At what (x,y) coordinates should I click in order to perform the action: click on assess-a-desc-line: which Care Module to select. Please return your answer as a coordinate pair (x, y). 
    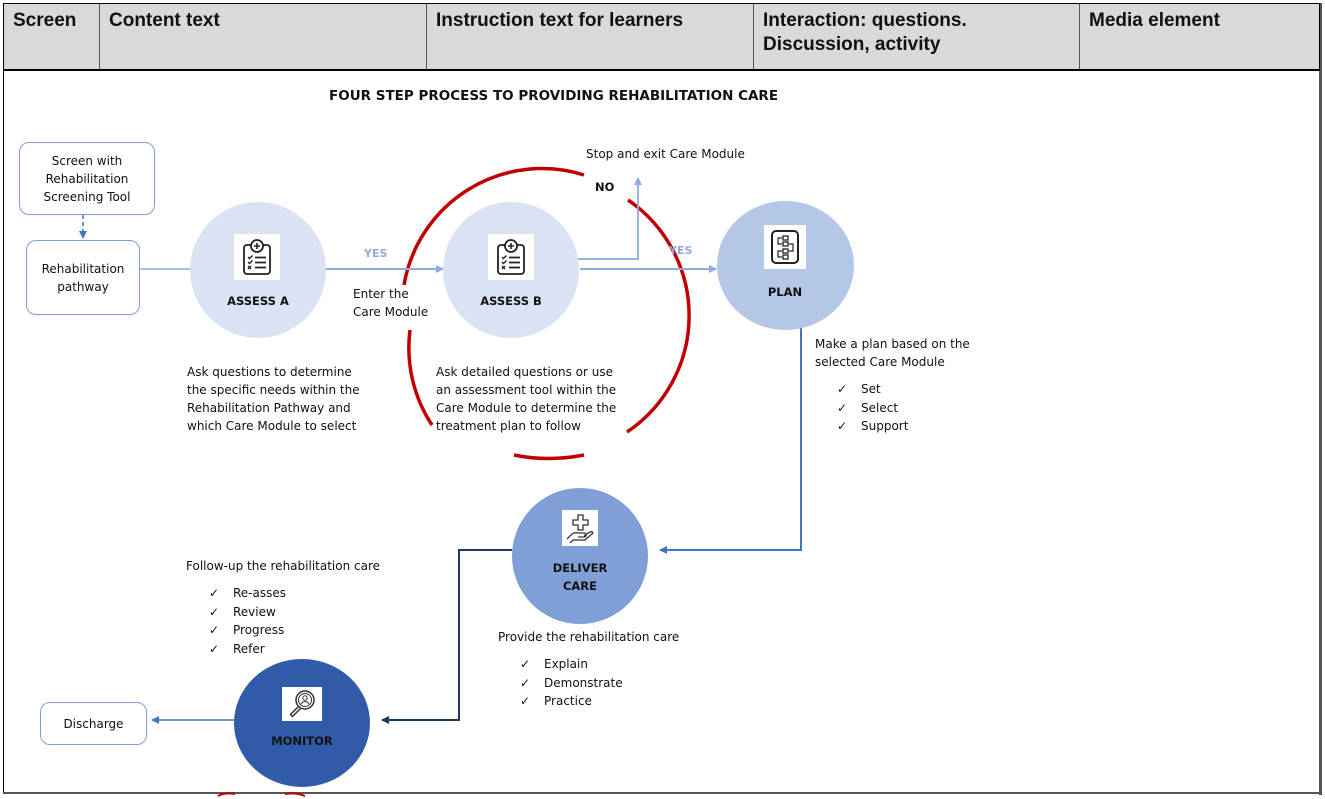
    Looking at the image, I should click on (272, 426).